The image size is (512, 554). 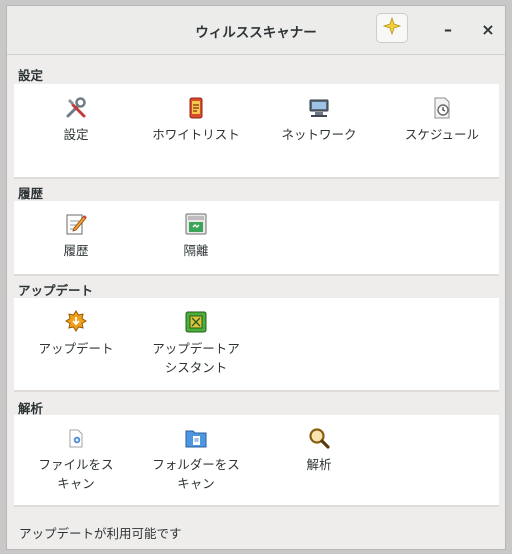 I want to click on minimize-button: –, so click(x=448, y=29).